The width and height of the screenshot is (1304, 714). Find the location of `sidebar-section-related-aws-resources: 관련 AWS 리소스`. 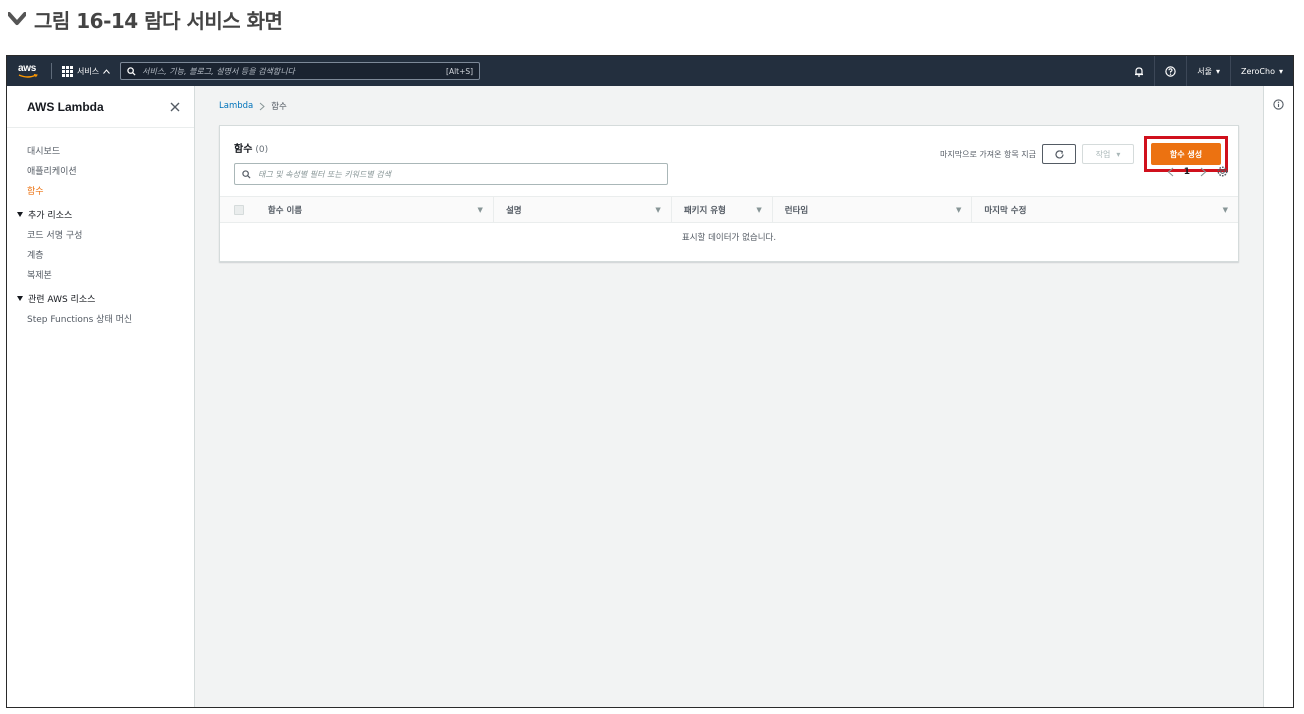

sidebar-section-related-aws-resources: 관련 AWS 리소스 is located at coordinates (100, 298).